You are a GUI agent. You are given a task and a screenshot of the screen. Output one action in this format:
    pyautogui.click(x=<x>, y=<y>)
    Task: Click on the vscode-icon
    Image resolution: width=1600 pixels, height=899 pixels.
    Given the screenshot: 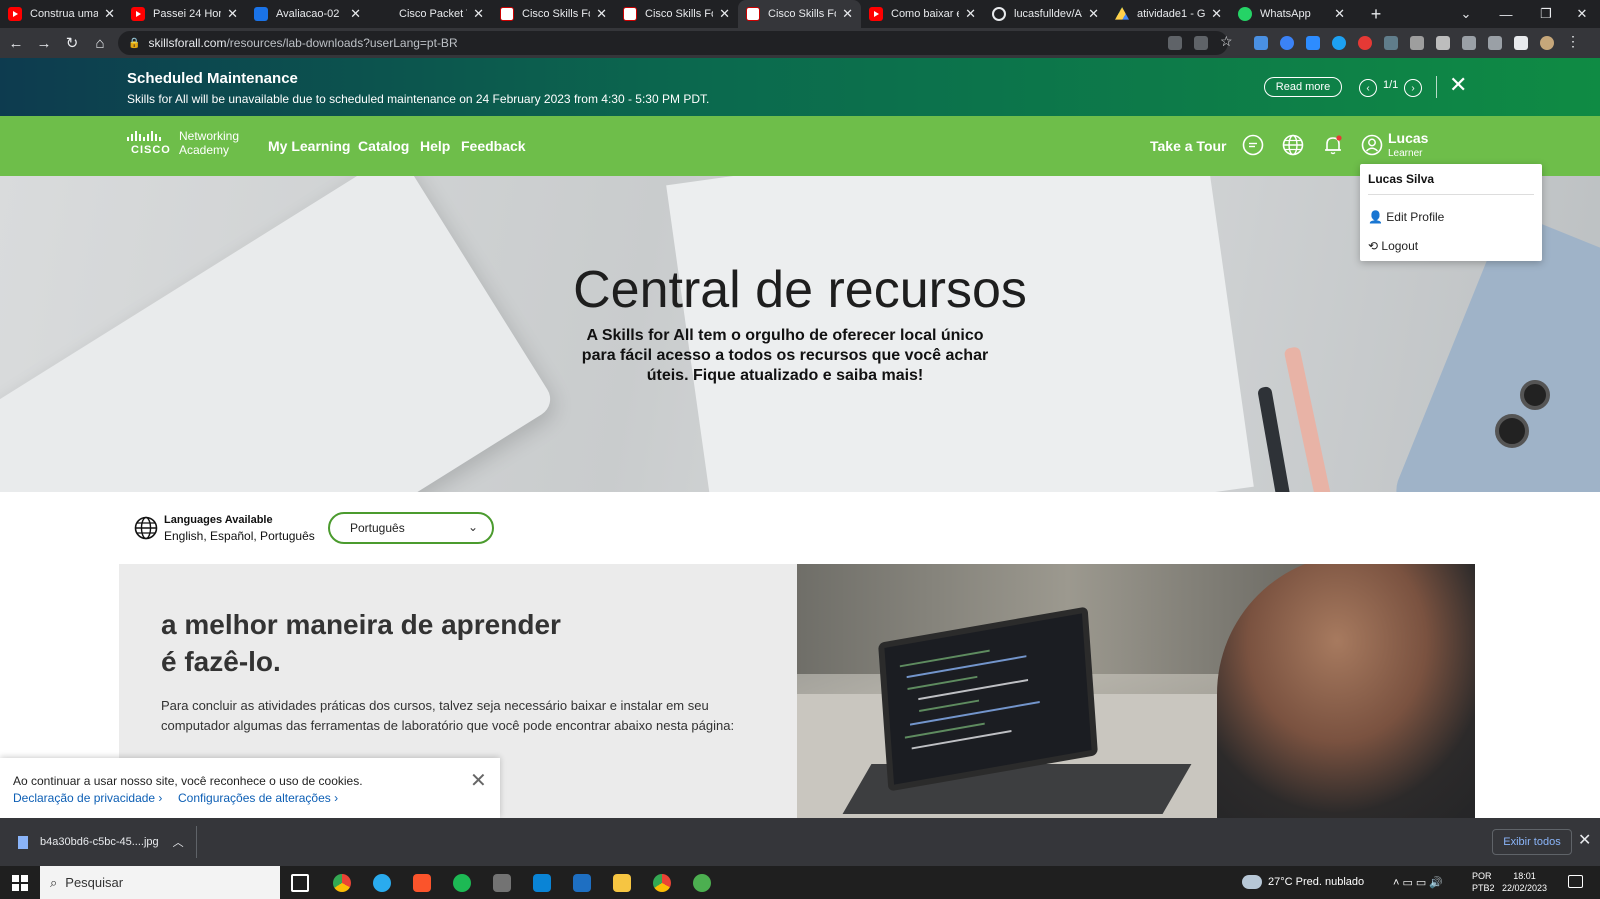 What is the action you would take?
    pyautogui.click(x=542, y=883)
    